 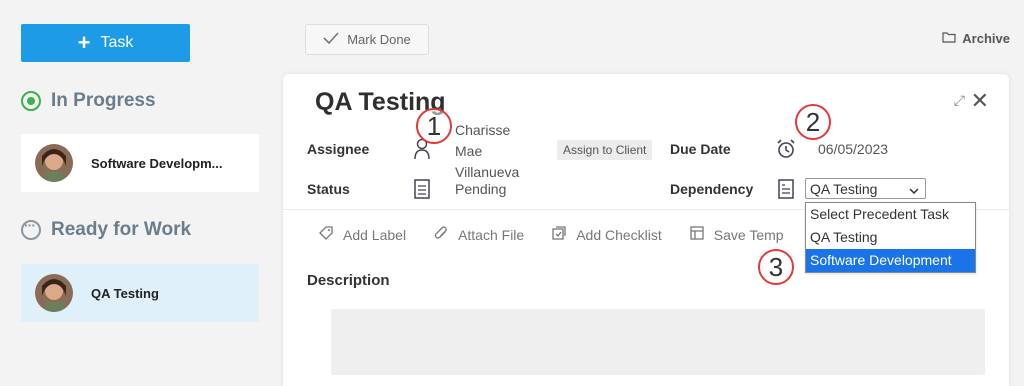 What do you see at coordinates (375, 234) in the screenshot?
I see `add-label-text: Add Label` at bounding box center [375, 234].